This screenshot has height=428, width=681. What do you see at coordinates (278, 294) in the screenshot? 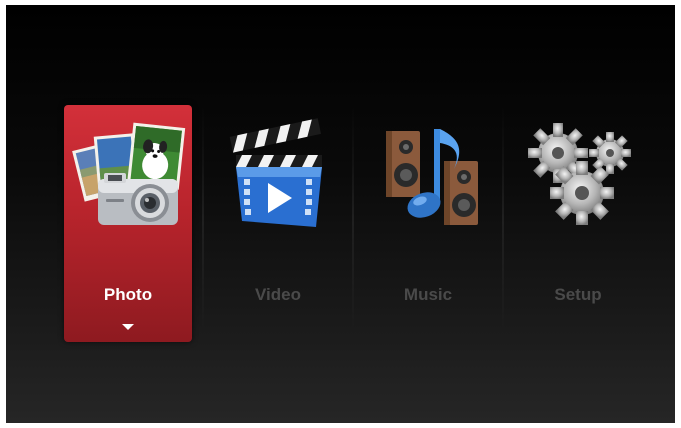
I see `menu-item-label: Video` at bounding box center [278, 294].